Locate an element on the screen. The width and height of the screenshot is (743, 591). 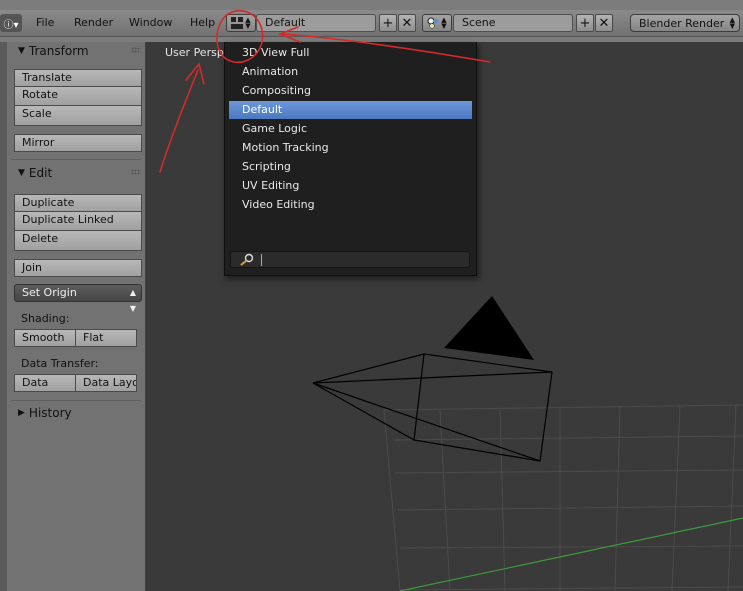
translate-button: Translate is located at coordinates (78, 78).